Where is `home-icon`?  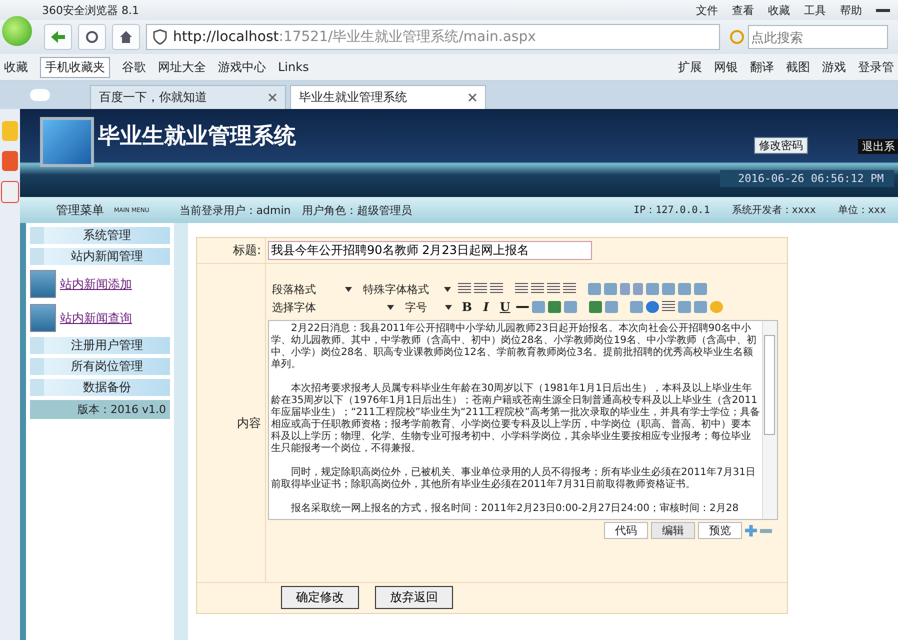 home-icon is located at coordinates (126, 37).